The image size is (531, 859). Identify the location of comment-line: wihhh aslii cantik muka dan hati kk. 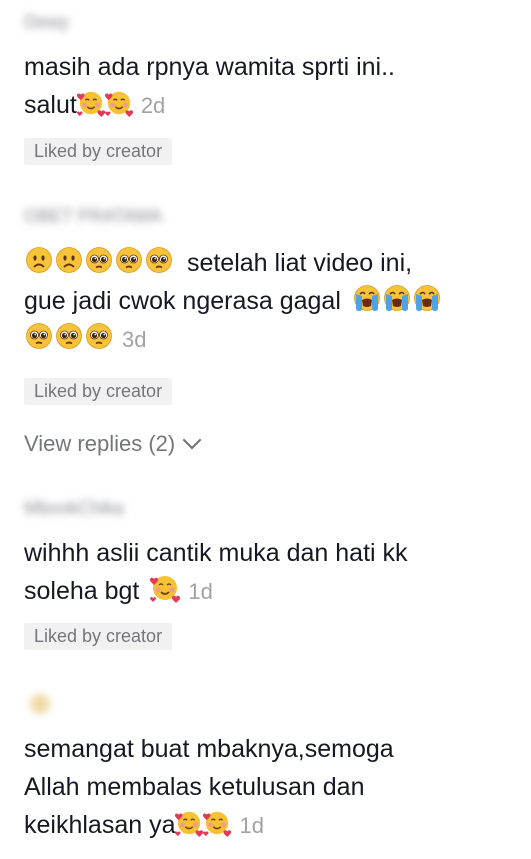
(216, 553).